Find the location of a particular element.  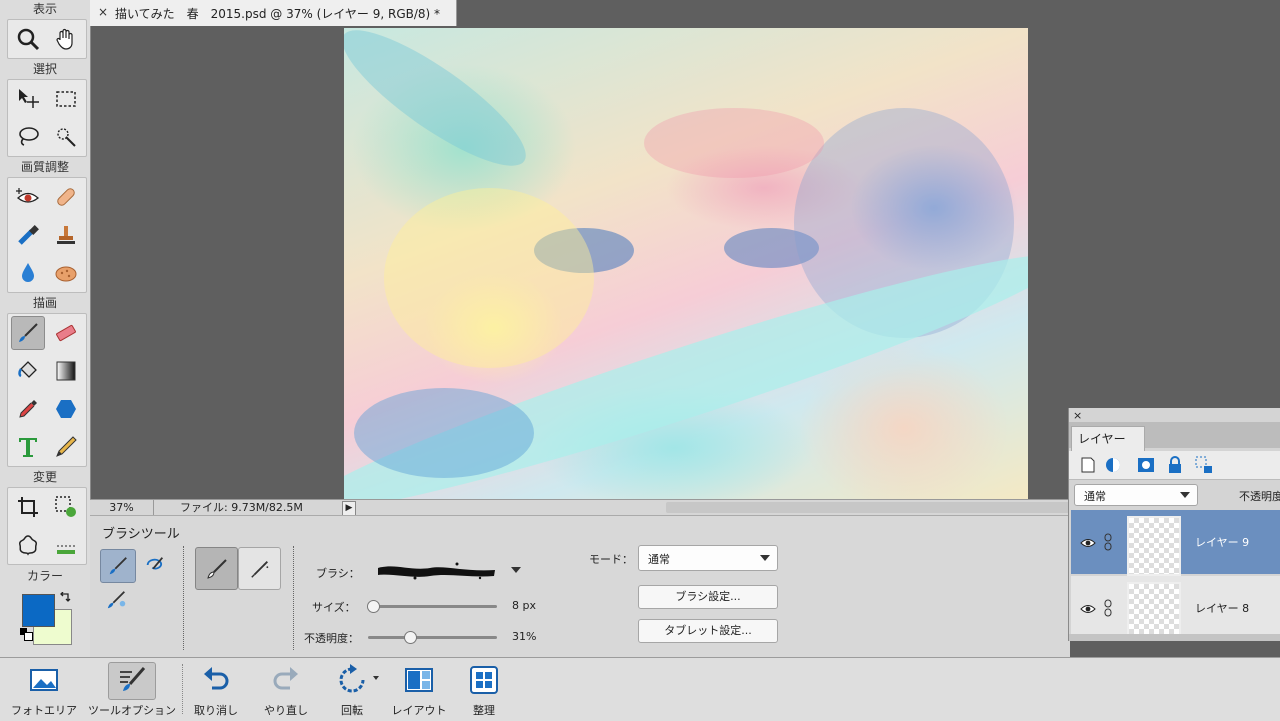

impressionist-brush-icon is located at coordinates (155, 563).